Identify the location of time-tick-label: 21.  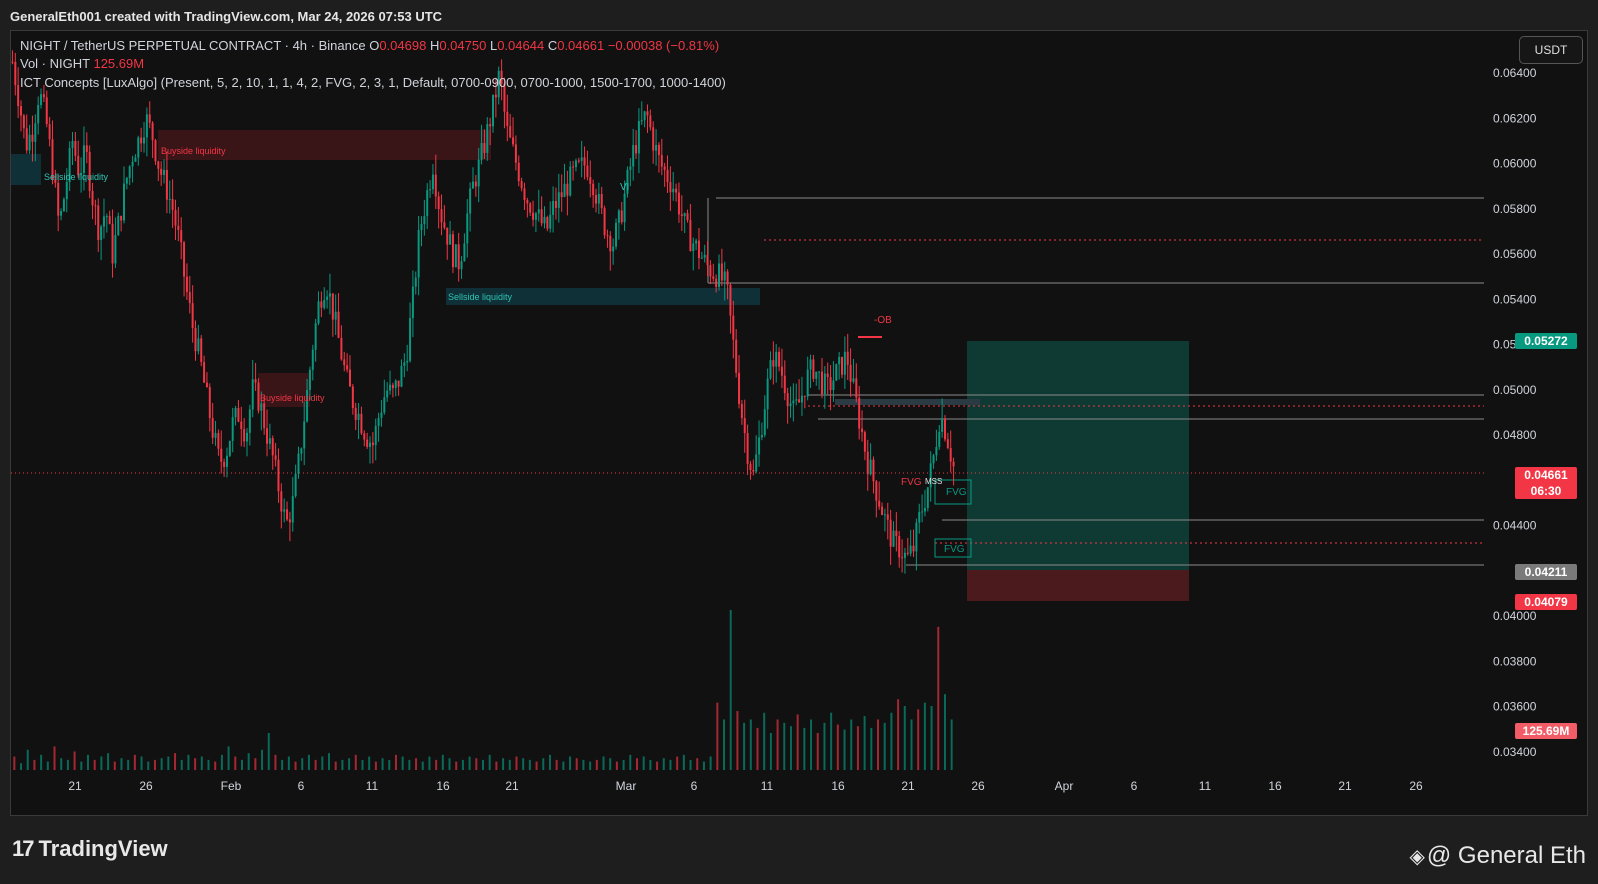
(908, 786).